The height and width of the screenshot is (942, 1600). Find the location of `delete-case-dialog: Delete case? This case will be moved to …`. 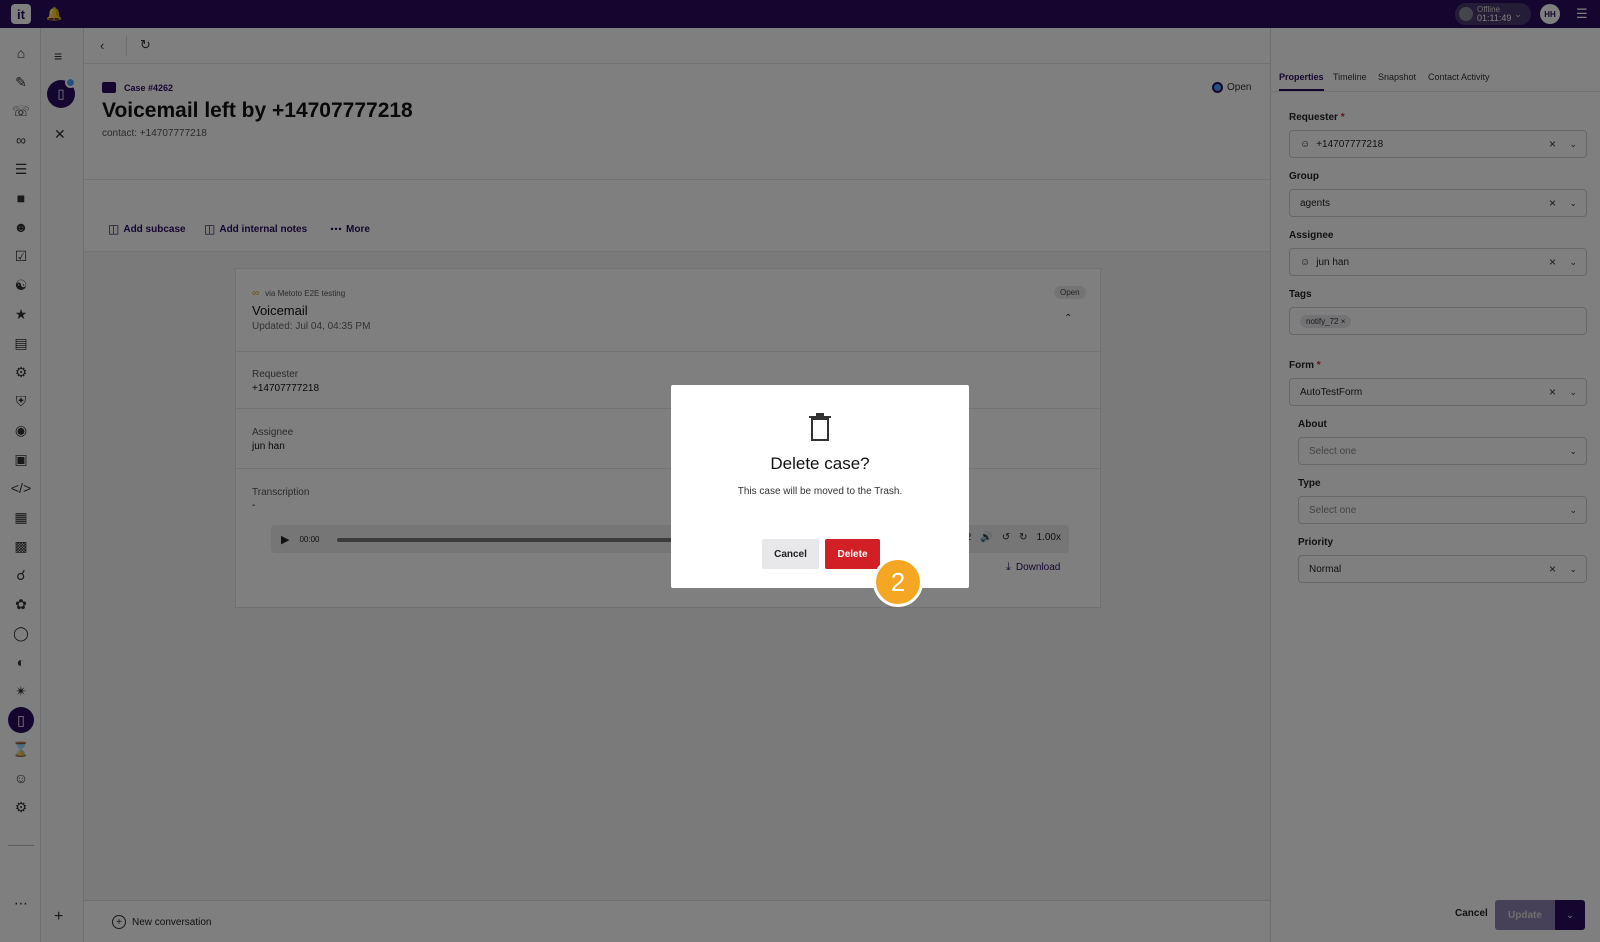

delete-case-dialog: Delete case? This case will be moved to … is located at coordinates (820, 486).